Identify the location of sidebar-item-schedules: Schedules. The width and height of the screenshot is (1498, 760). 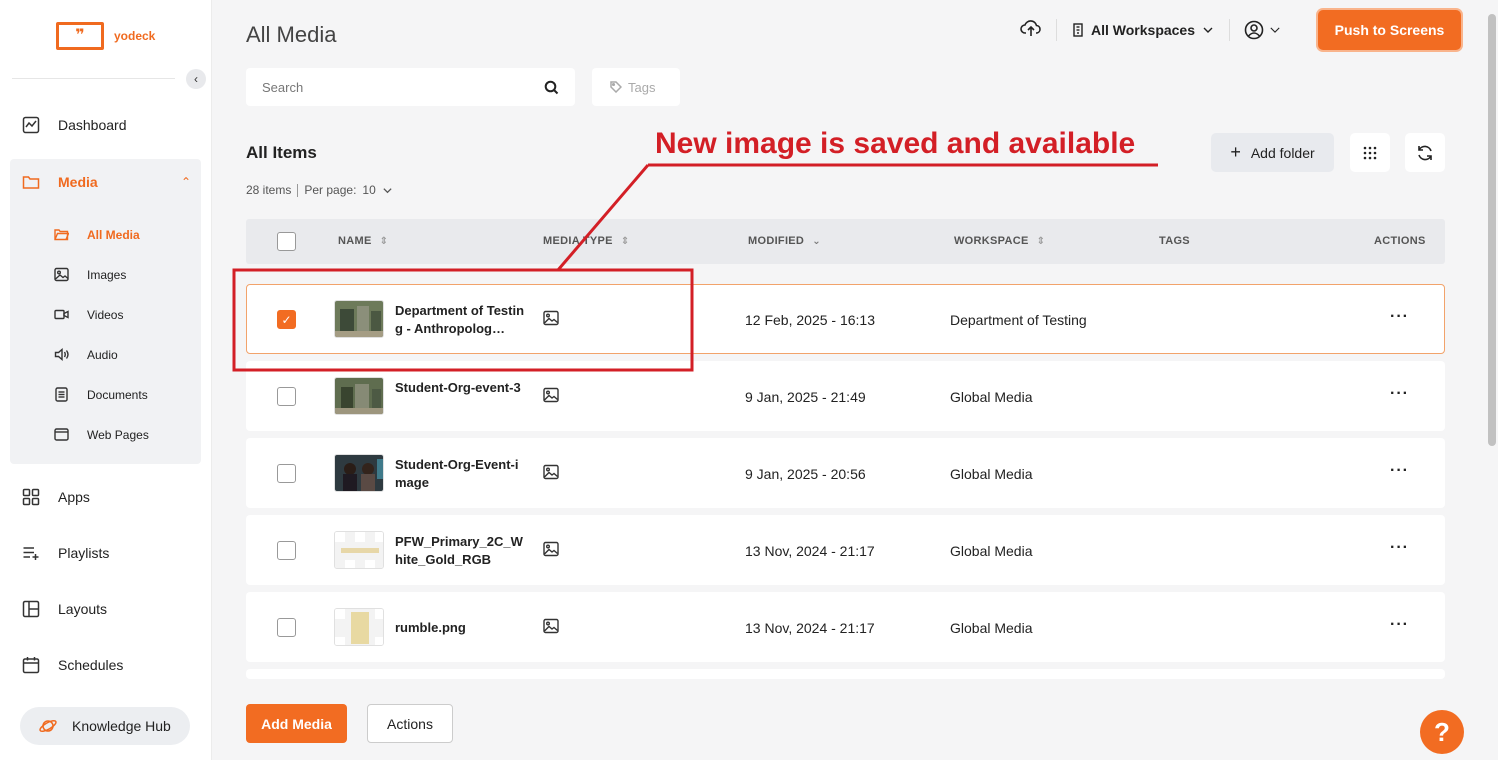
(72, 665).